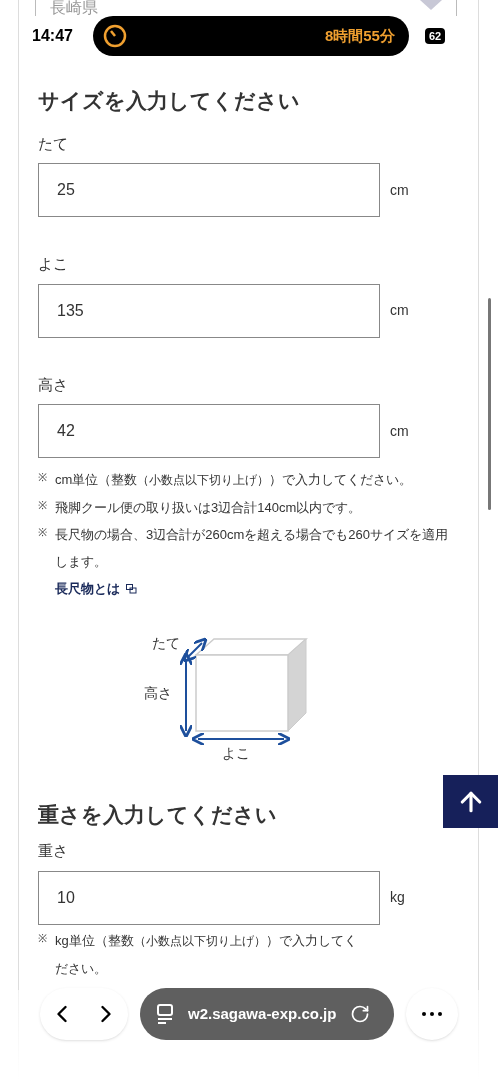  Describe the element at coordinates (234, 480) in the screenshot. I see `note-text: cm単位（整数（小数点以下切り上げ））で入力してください。` at that location.